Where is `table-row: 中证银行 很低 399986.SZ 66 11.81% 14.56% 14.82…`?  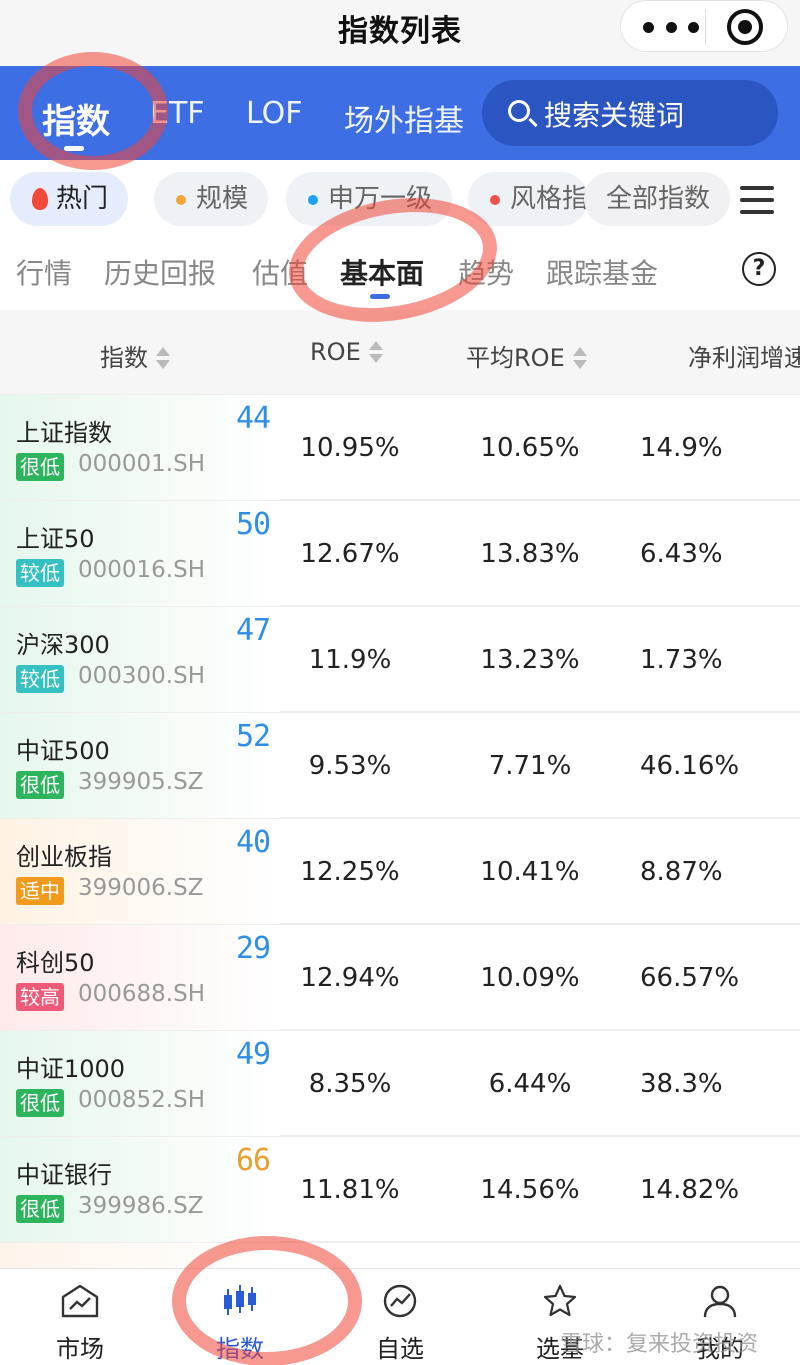
table-row: 中证银行 很低 399986.SZ 66 11.81% 14.56% 14.82… is located at coordinates (400, 1189).